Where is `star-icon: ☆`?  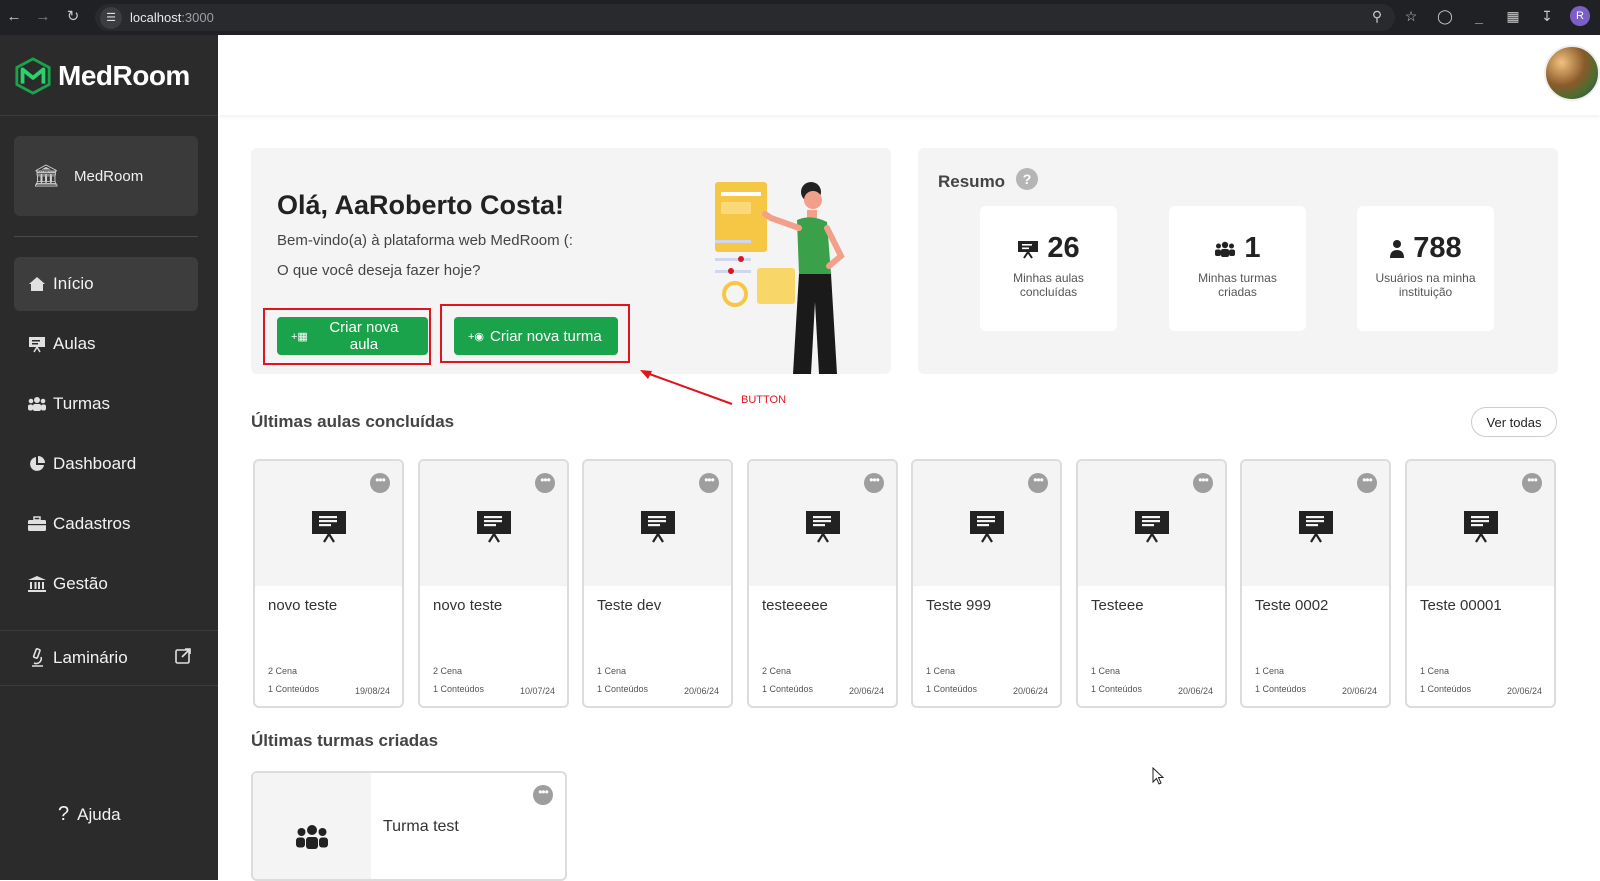 star-icon: ☆ is located at coordinates (1411, 16).